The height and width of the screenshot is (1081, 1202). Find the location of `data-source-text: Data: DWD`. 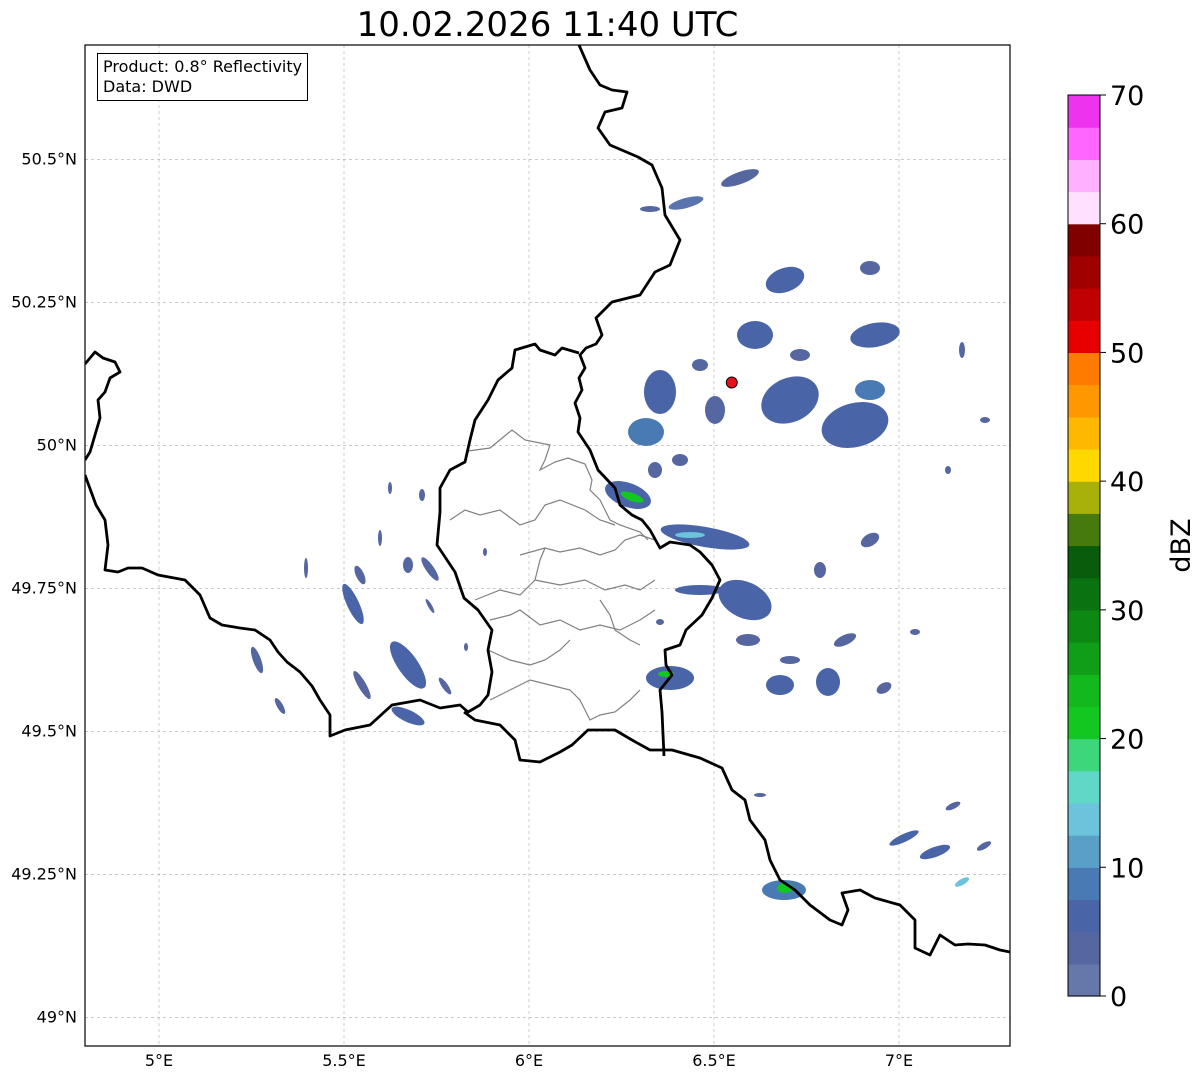

data-source-text: Data: DWD is located at coordinates (148, 86).